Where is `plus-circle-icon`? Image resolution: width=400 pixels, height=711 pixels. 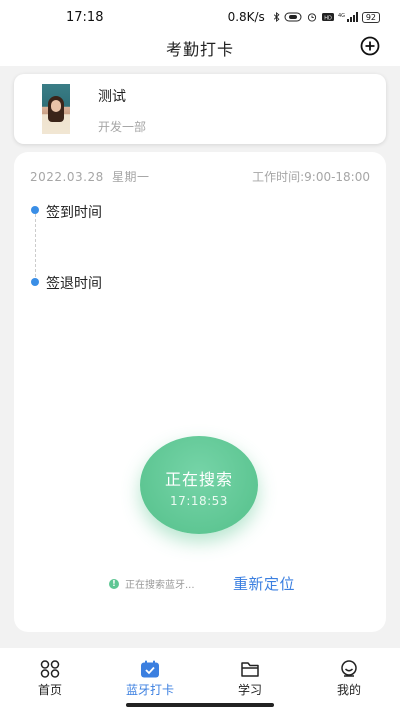
plus-circle-icon is located at coordinates (370, 46).